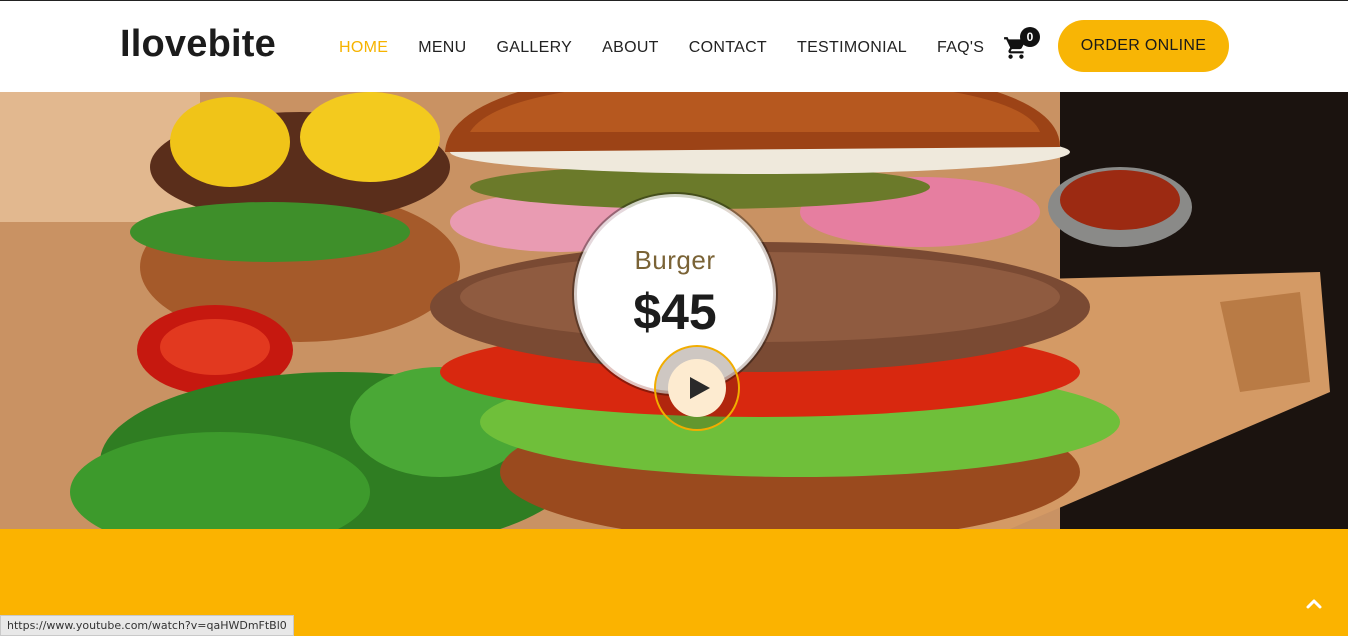 Image resolution: width=1348 pixels, height=636 pixels. I want to click on nav-testimonial: TESTIMONIAL, so click(852, 48).